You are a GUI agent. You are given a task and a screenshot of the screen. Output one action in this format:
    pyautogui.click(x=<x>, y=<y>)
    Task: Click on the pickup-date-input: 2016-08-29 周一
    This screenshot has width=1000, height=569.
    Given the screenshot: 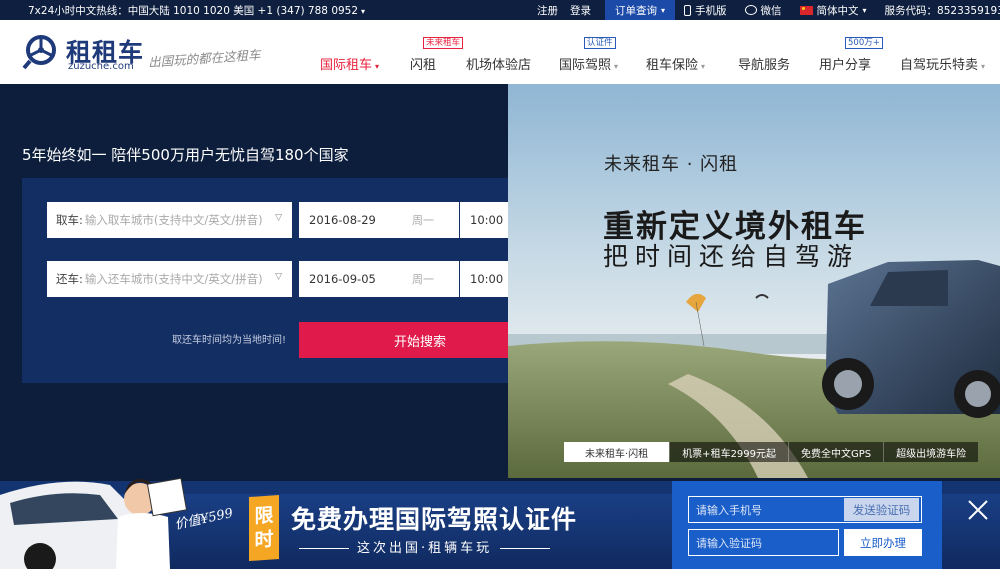 What is the action you would take?
    pyautogui.click(x=379, y=220)
    